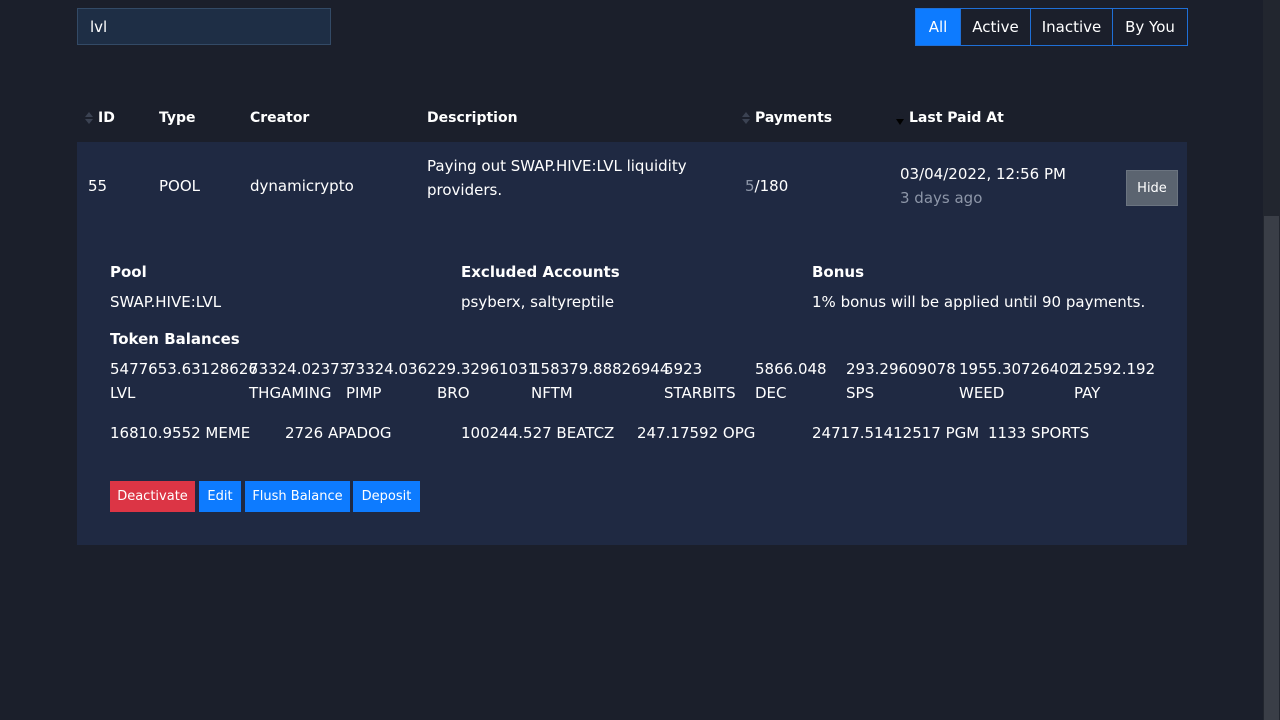  I want to click on deposit-button: Deposit, so click(386, 496).